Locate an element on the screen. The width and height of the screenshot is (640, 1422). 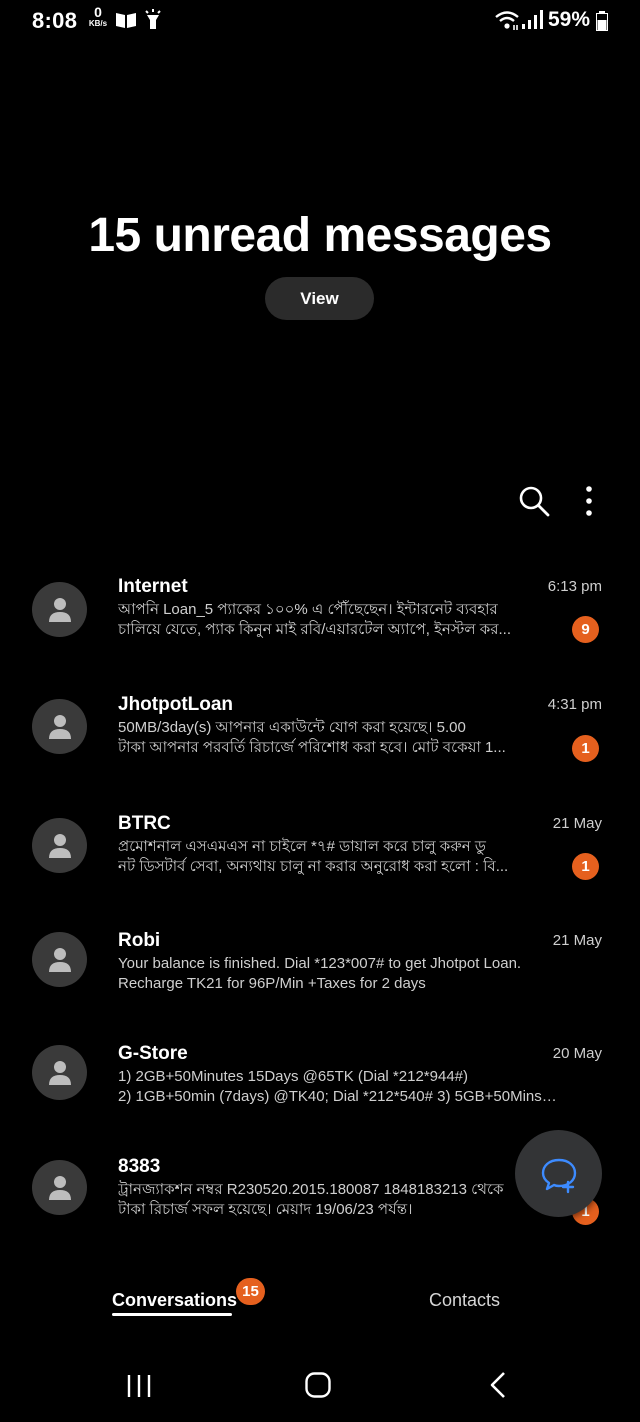
torch-icon is located at coordinates (153, 19).